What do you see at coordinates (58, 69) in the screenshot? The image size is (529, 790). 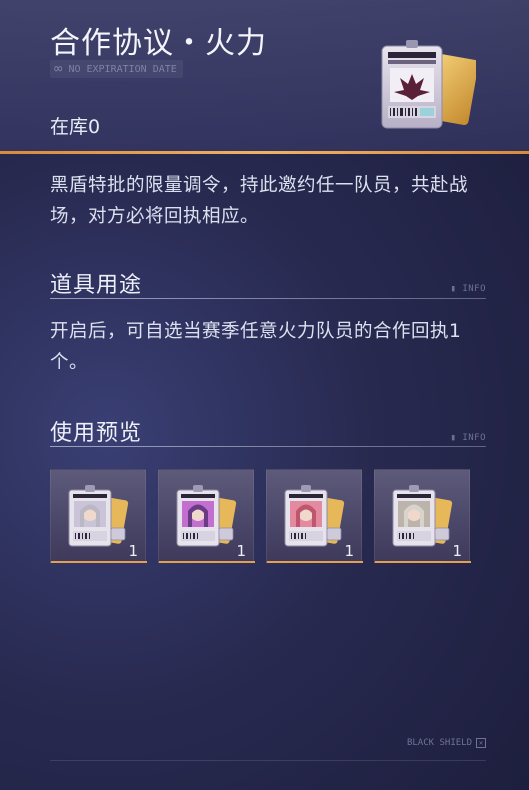 I see `infinity-icon: ∞` at bounding box center [58, 69].